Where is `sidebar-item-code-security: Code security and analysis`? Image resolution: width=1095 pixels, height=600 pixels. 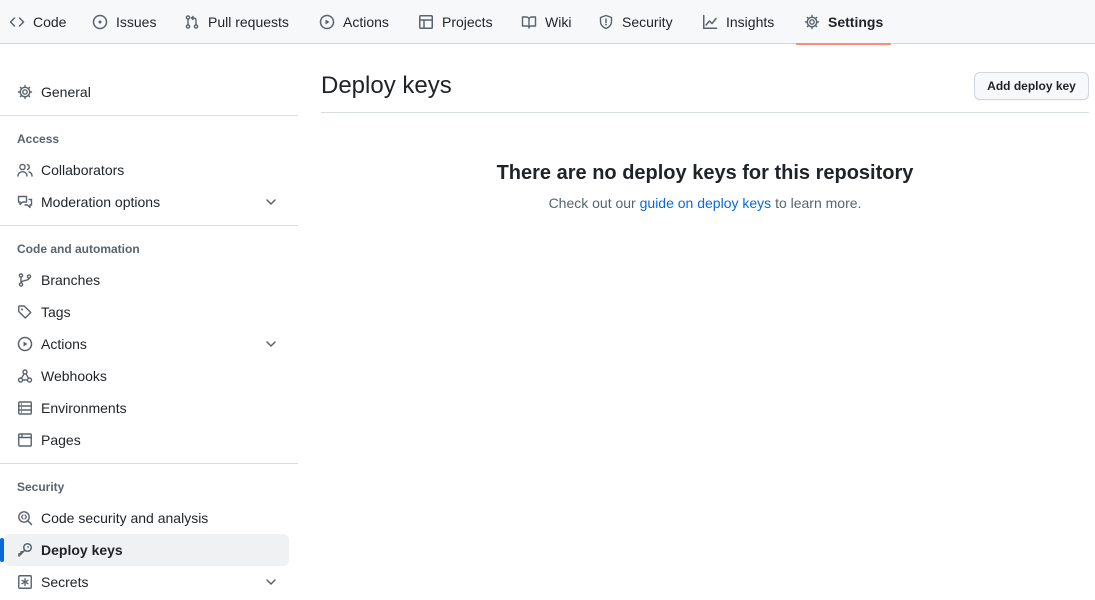
sidebar-item-code-security: Code security and analysis is located at coordinates (146, 518).